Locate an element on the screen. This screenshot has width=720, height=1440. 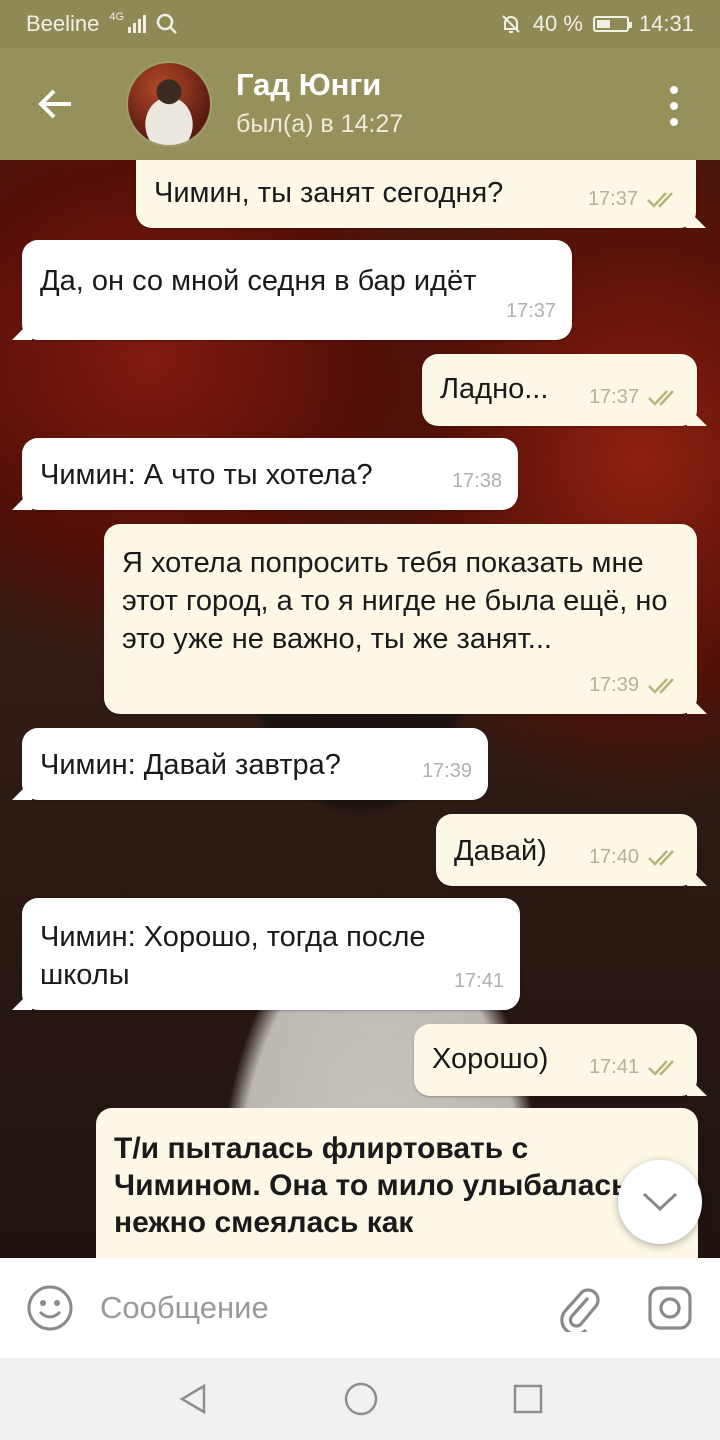
circle-home-icon is located at coordinates (361, 1399).